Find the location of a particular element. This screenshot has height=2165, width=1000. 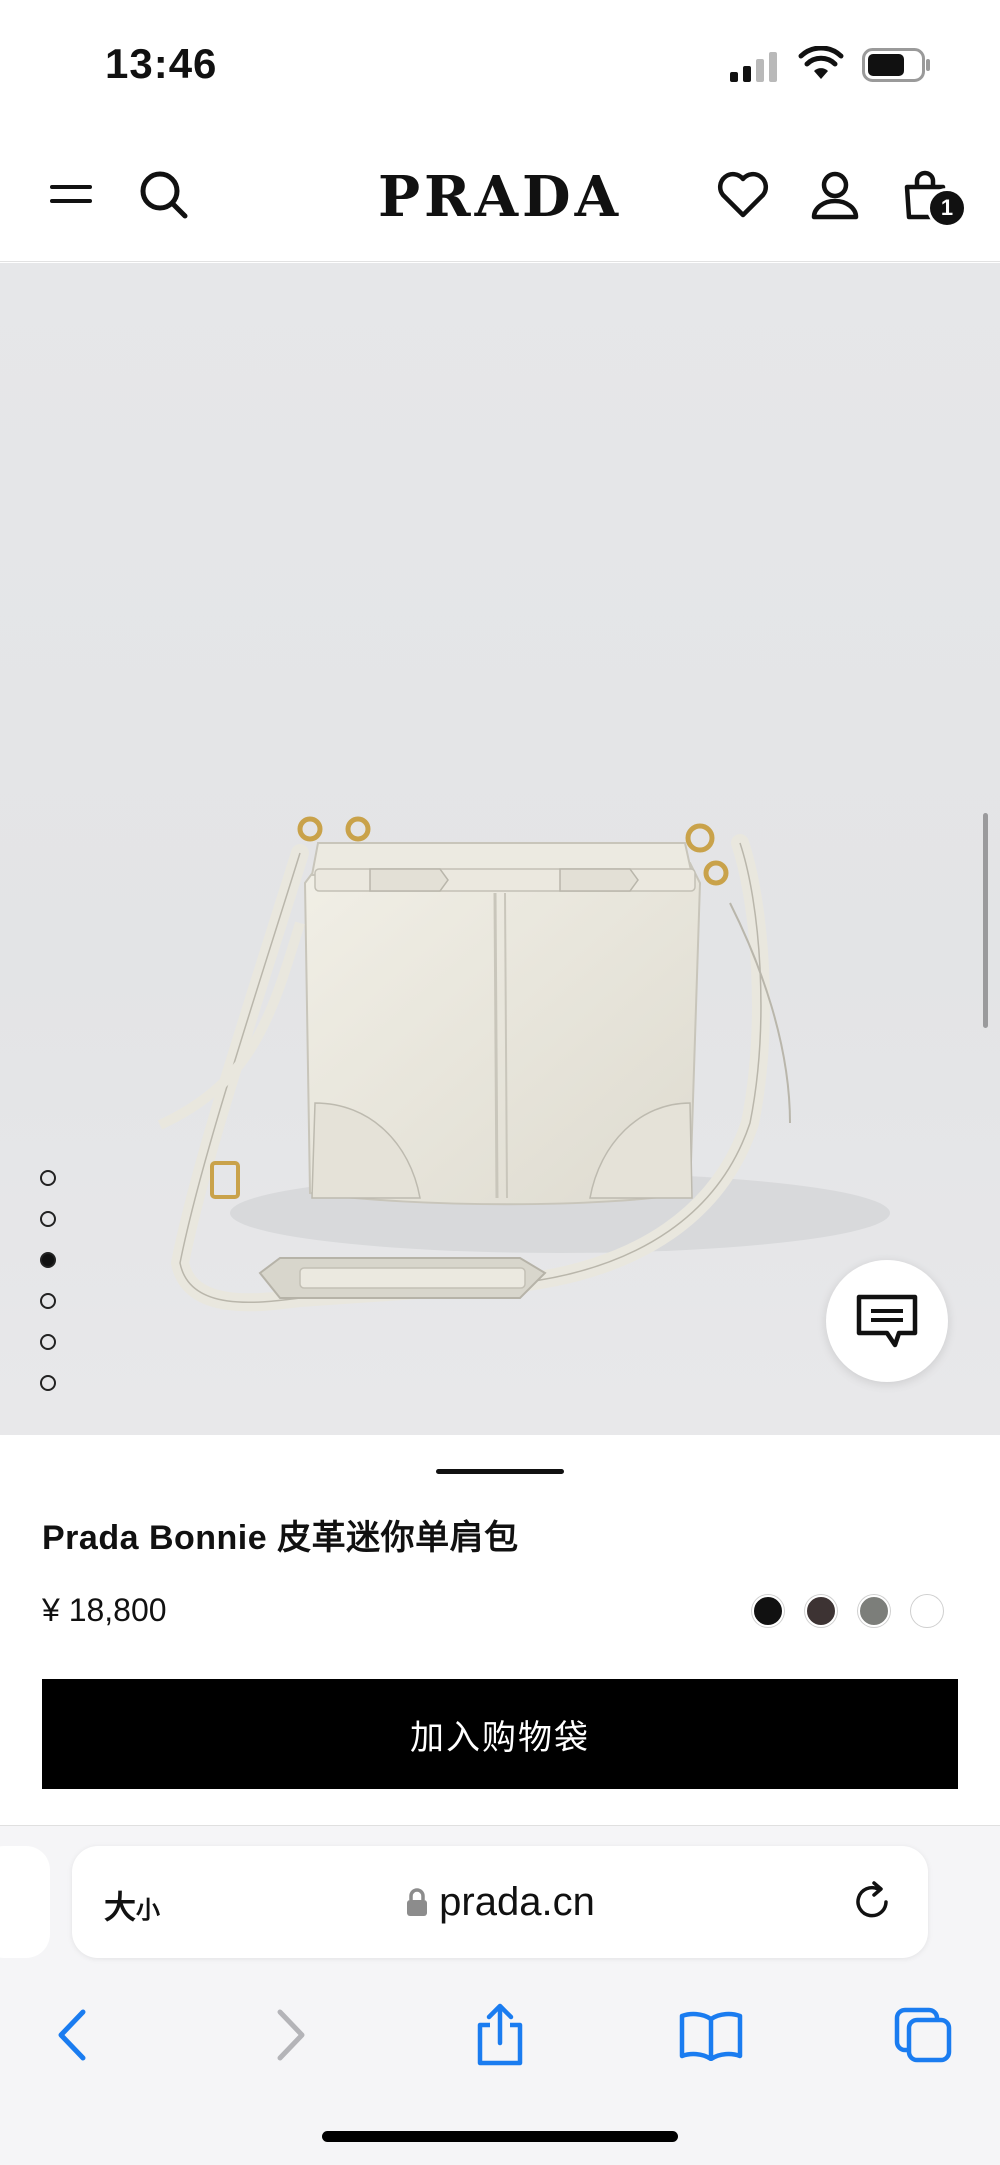

sheet-handle is located at coordinates (500, 1471).